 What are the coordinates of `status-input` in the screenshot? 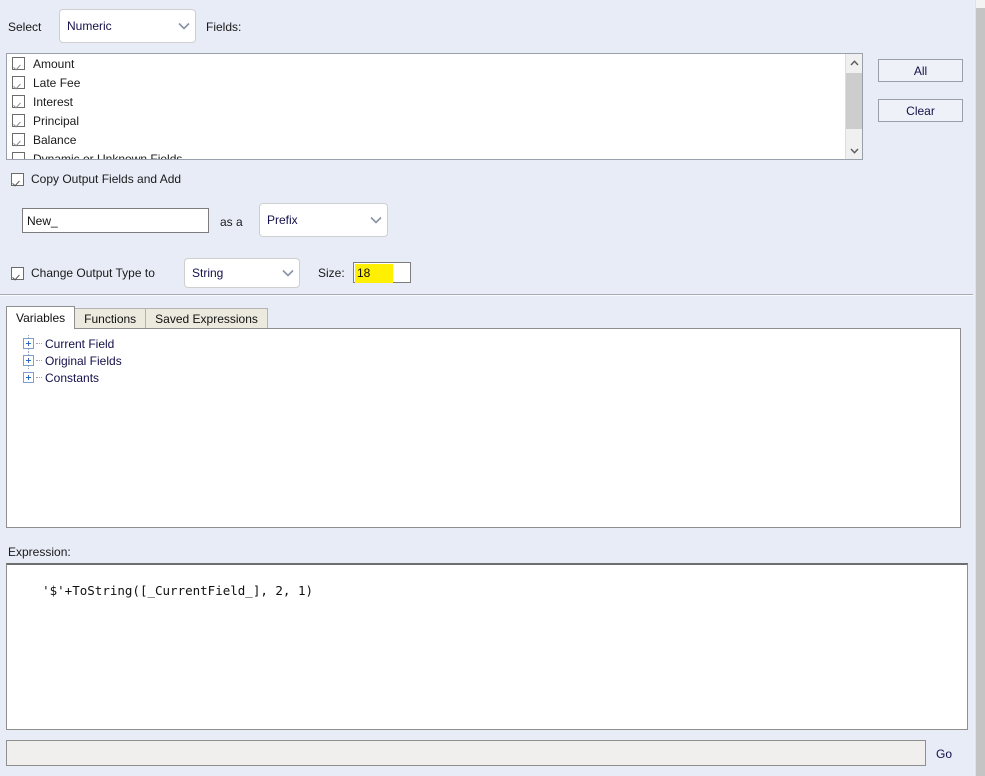 It's located at (466, 753).